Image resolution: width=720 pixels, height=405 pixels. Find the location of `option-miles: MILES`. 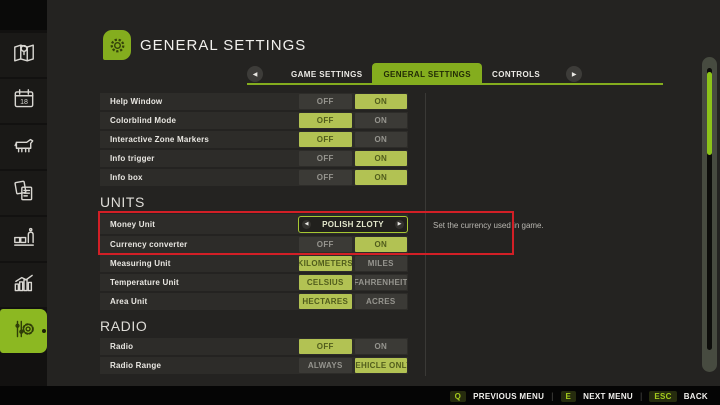

option-miles: MILES is located at coordinates (380, 263).